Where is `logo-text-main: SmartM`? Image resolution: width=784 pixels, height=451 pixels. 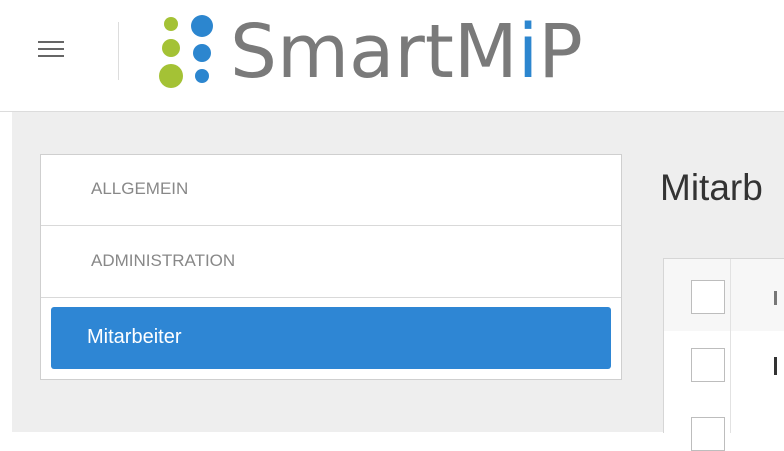 logo-text-main: SmartM is located at coordinates (374, 52).